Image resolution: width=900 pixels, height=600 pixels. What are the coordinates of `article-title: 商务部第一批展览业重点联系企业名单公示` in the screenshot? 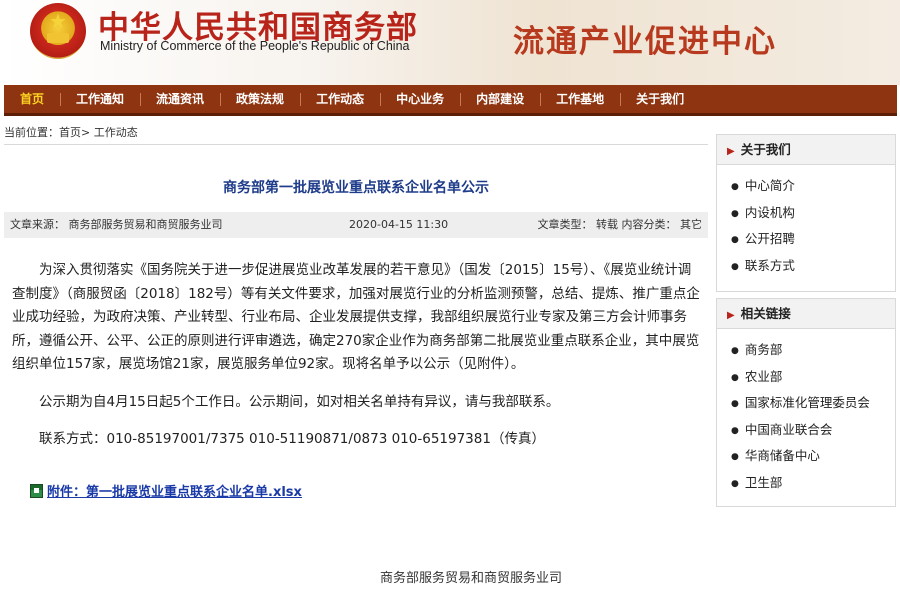 It's located at (356, 188).